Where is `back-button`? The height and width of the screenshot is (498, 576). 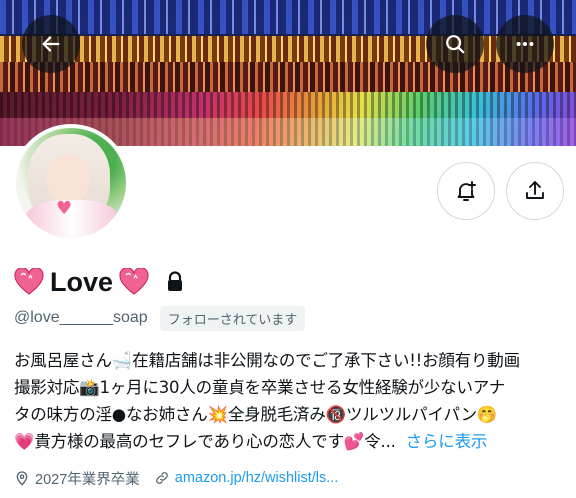
back-button is located at coordinates (51, 44).